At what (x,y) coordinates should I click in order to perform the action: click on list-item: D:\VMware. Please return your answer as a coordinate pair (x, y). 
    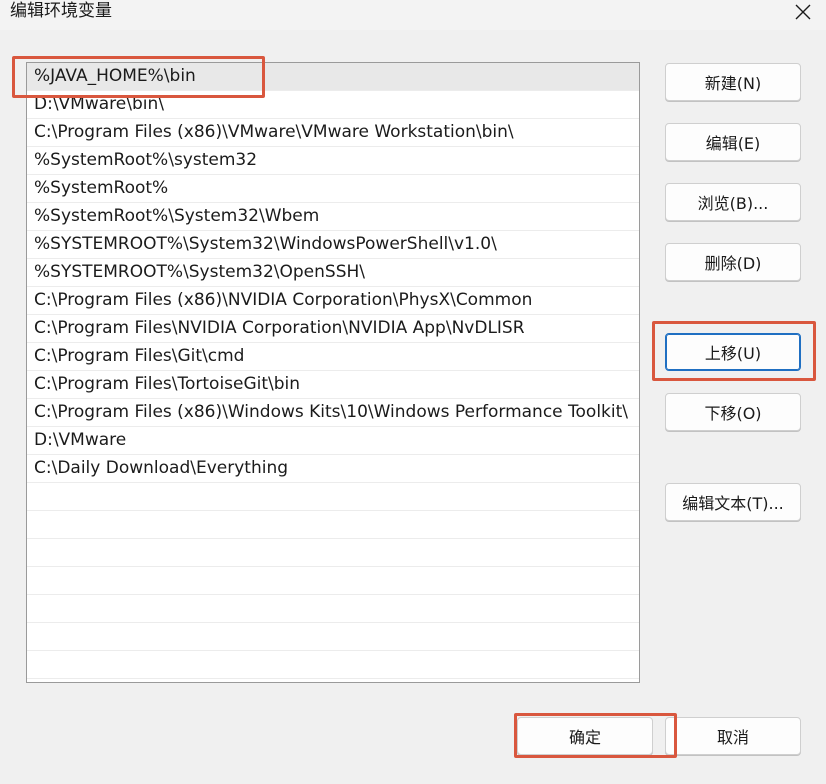
    Looking at the image, I should click on (333, 441).